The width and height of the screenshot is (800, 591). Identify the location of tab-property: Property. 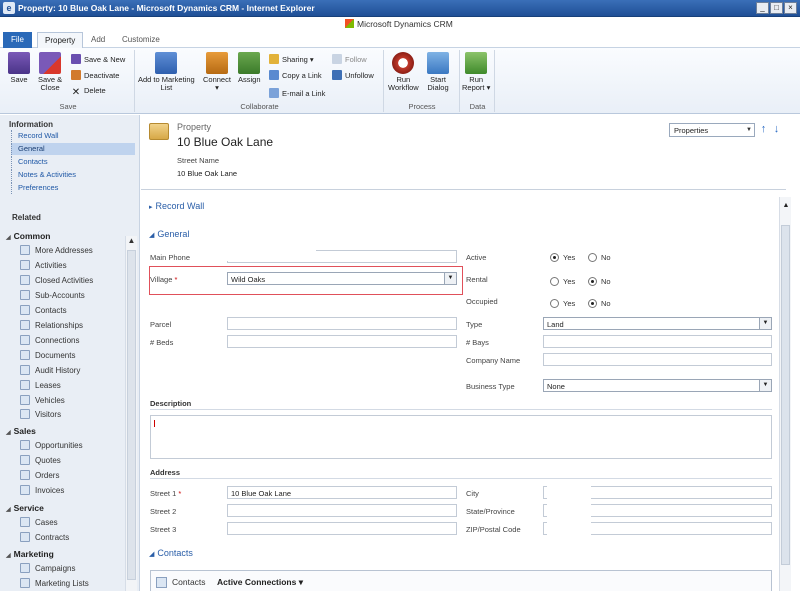
(60, 40).